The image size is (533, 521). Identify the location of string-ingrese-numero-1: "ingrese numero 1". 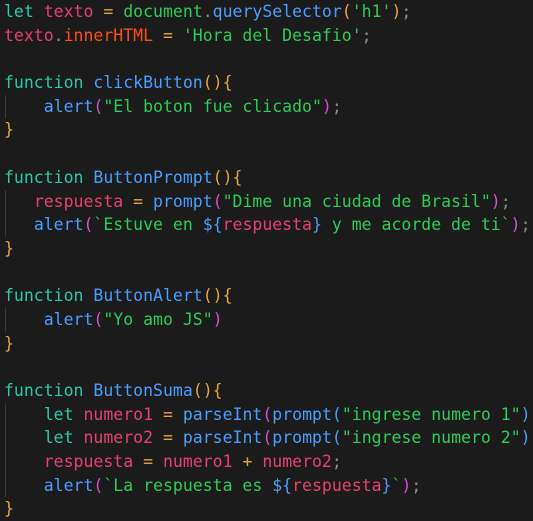
(431, 414).